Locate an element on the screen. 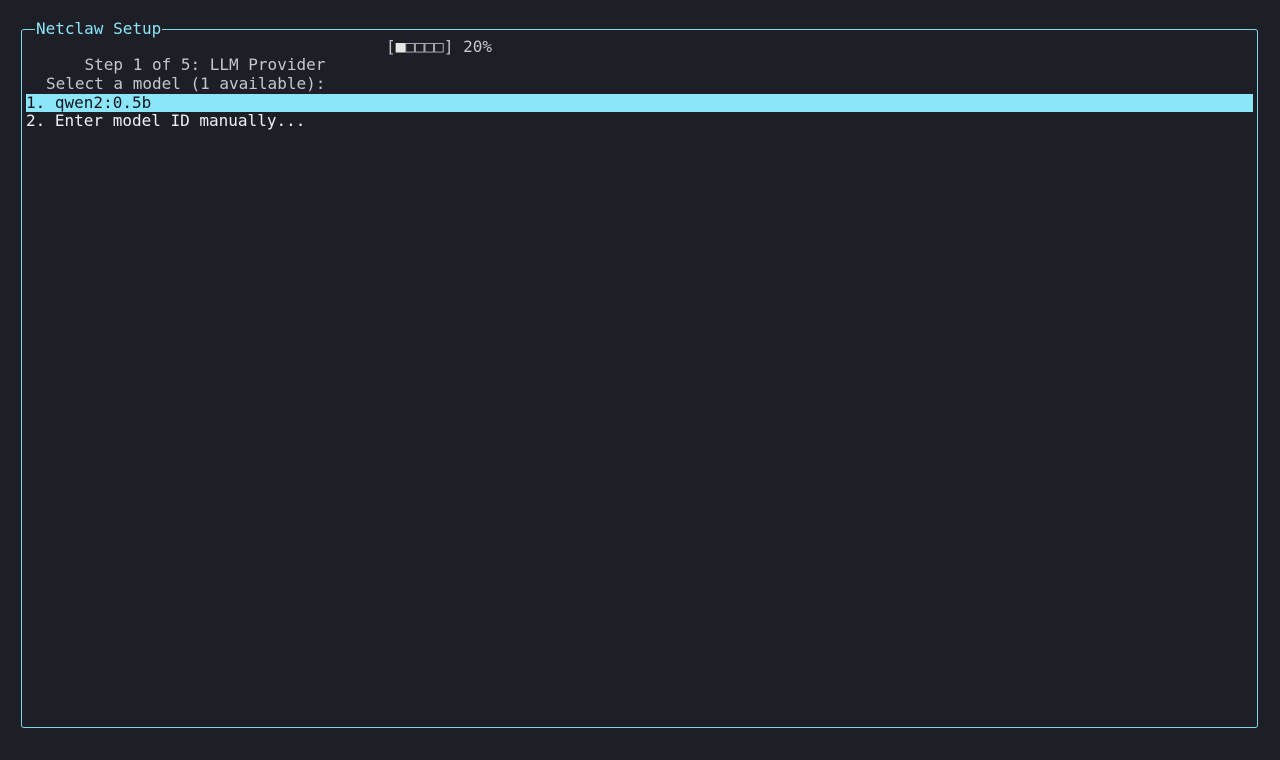 The image size is (1280, 760). model-prompt: Select a model (1 available): is located at coordinates (186, 83).